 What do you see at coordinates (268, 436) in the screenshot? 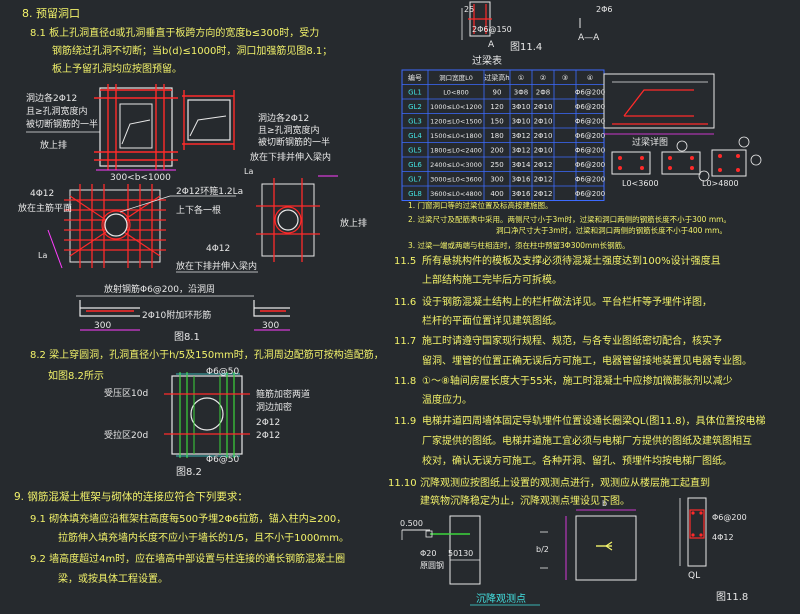
I see `fig82-2phi12-b: 2Φ12` at bounding box center [268, 436].